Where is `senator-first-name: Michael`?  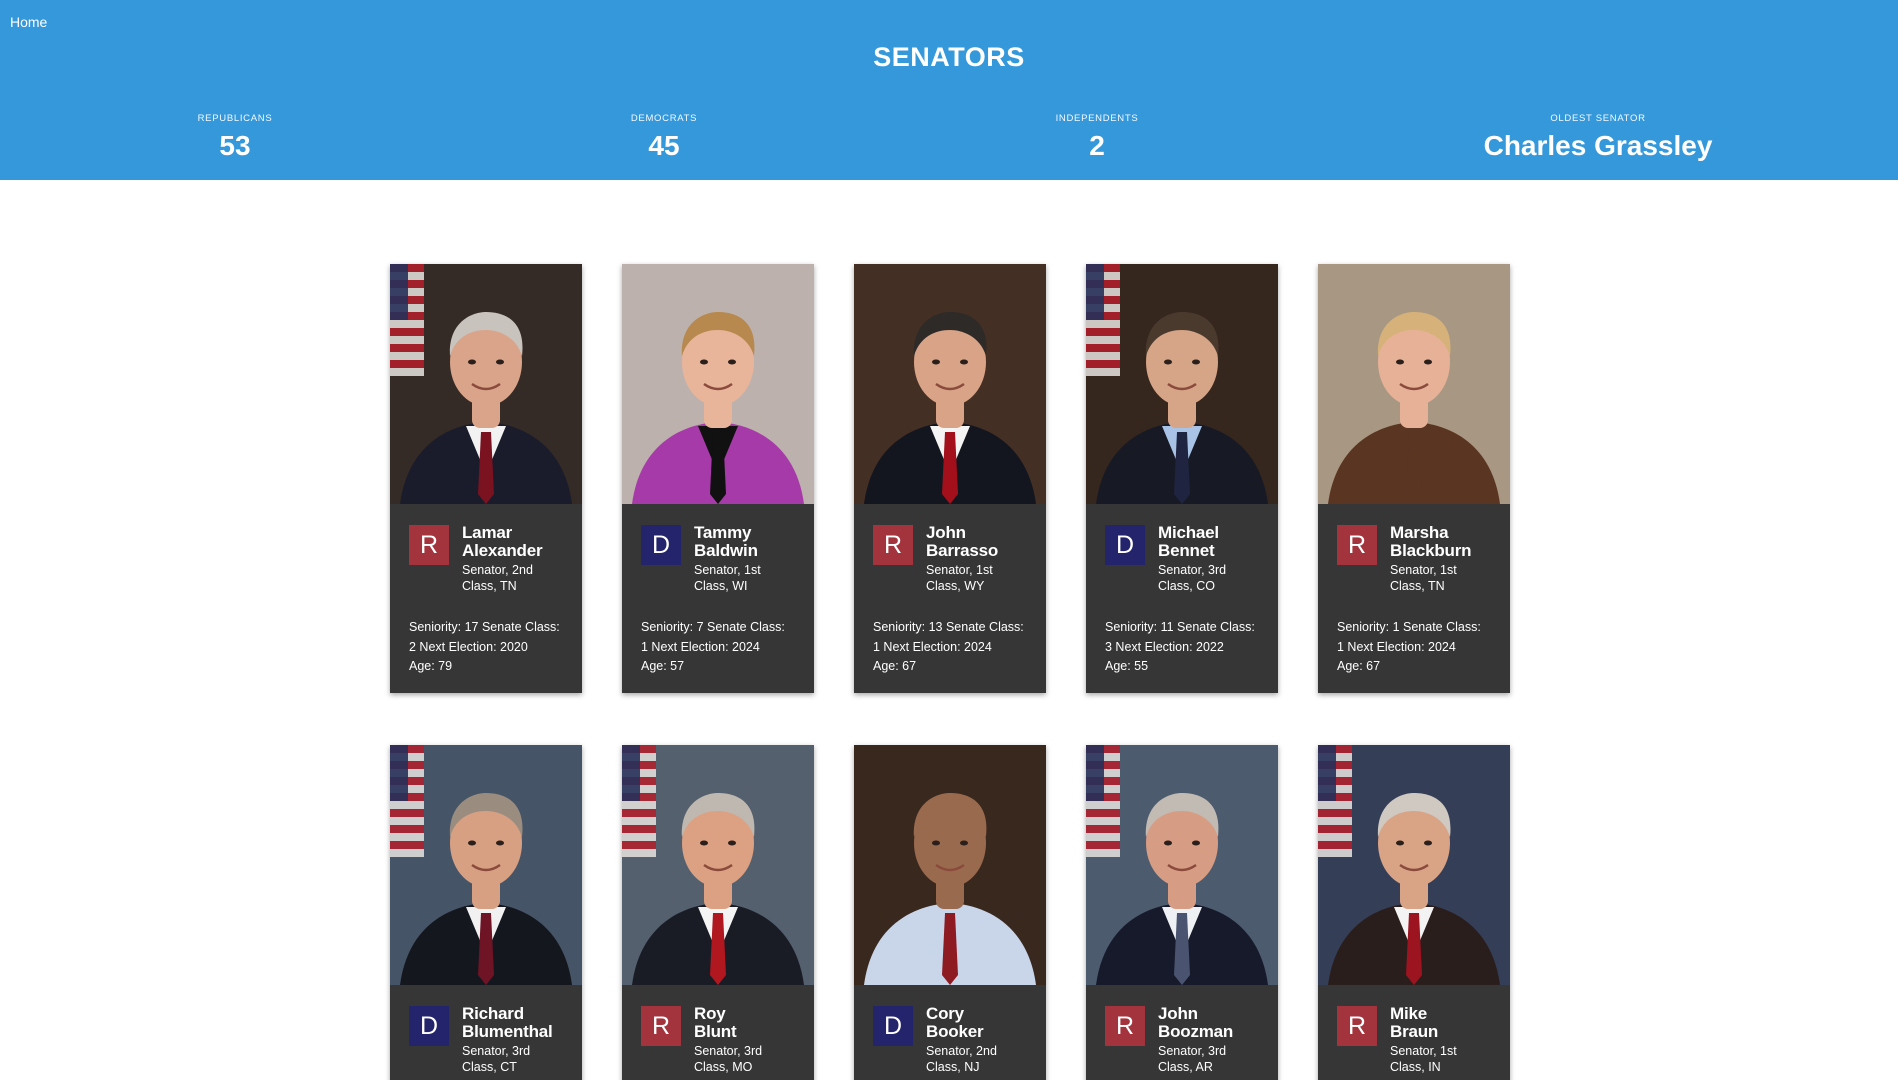 senator-first-name: Michael is located at coordinates (1188, 532).